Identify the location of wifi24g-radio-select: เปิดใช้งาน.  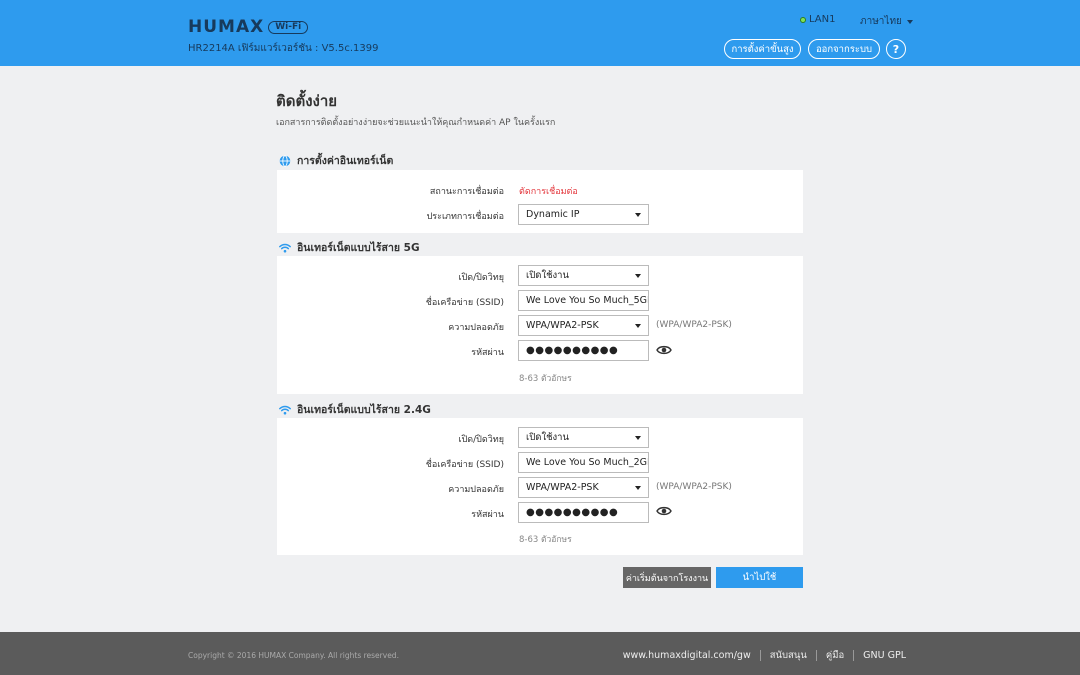
(583, 437).